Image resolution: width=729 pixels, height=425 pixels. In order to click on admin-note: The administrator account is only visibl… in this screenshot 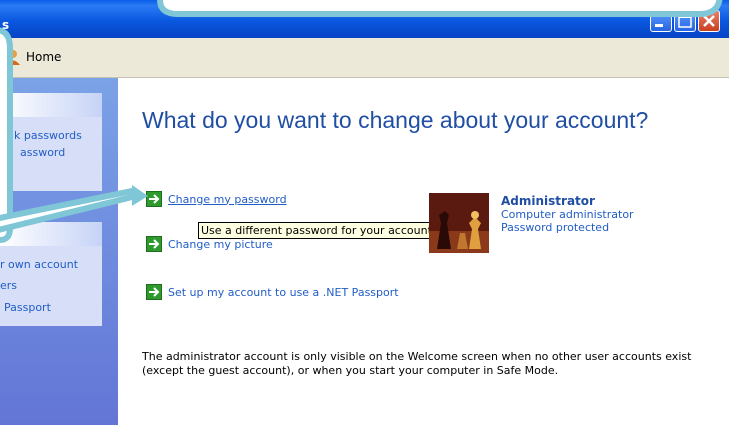, I will do `click(417, 363)`.